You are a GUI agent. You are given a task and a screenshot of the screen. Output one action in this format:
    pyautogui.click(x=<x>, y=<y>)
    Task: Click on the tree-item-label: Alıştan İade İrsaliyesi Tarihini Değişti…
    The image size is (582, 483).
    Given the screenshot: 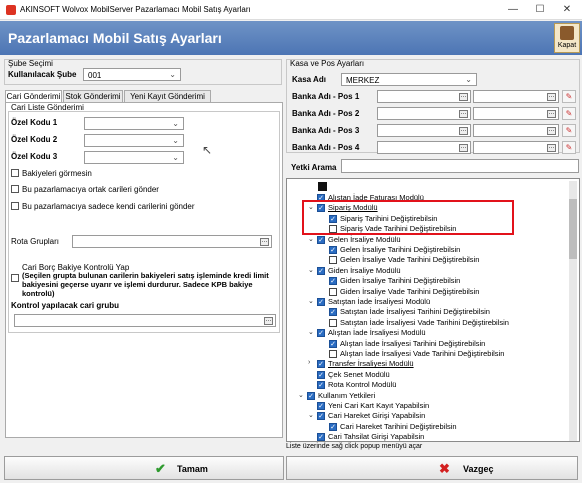 What is the action you would take?
    pyautogui.click(x=413, y=343)
    